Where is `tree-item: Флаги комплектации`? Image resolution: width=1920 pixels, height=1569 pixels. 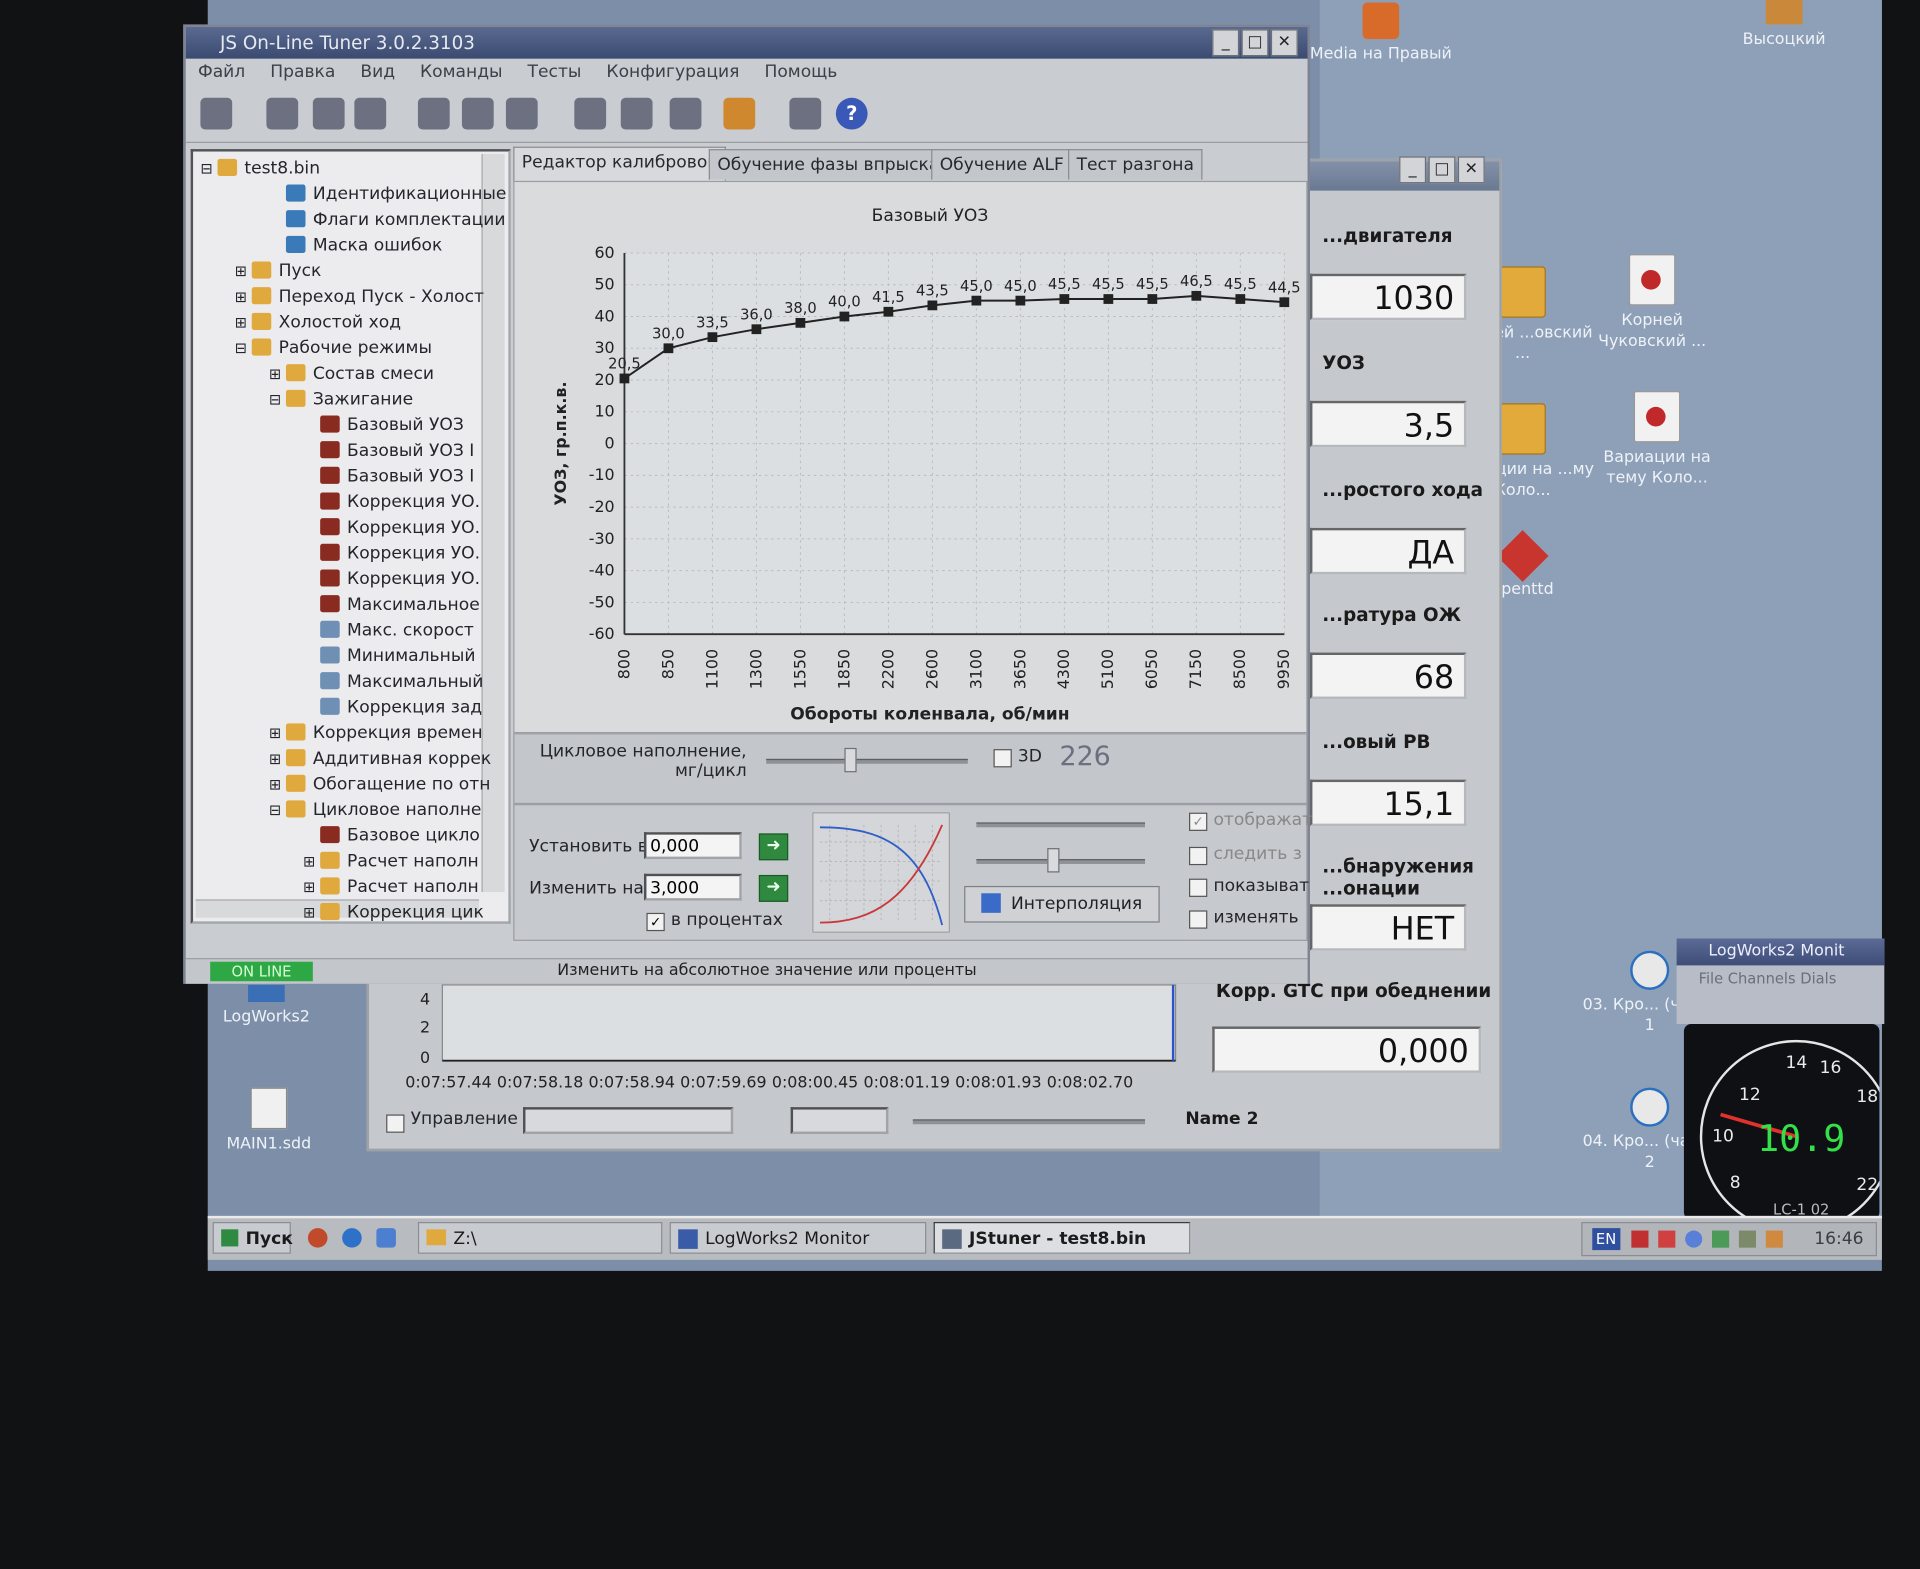
tree-item: Флаги комплектации is located at coordinates (387, 220).